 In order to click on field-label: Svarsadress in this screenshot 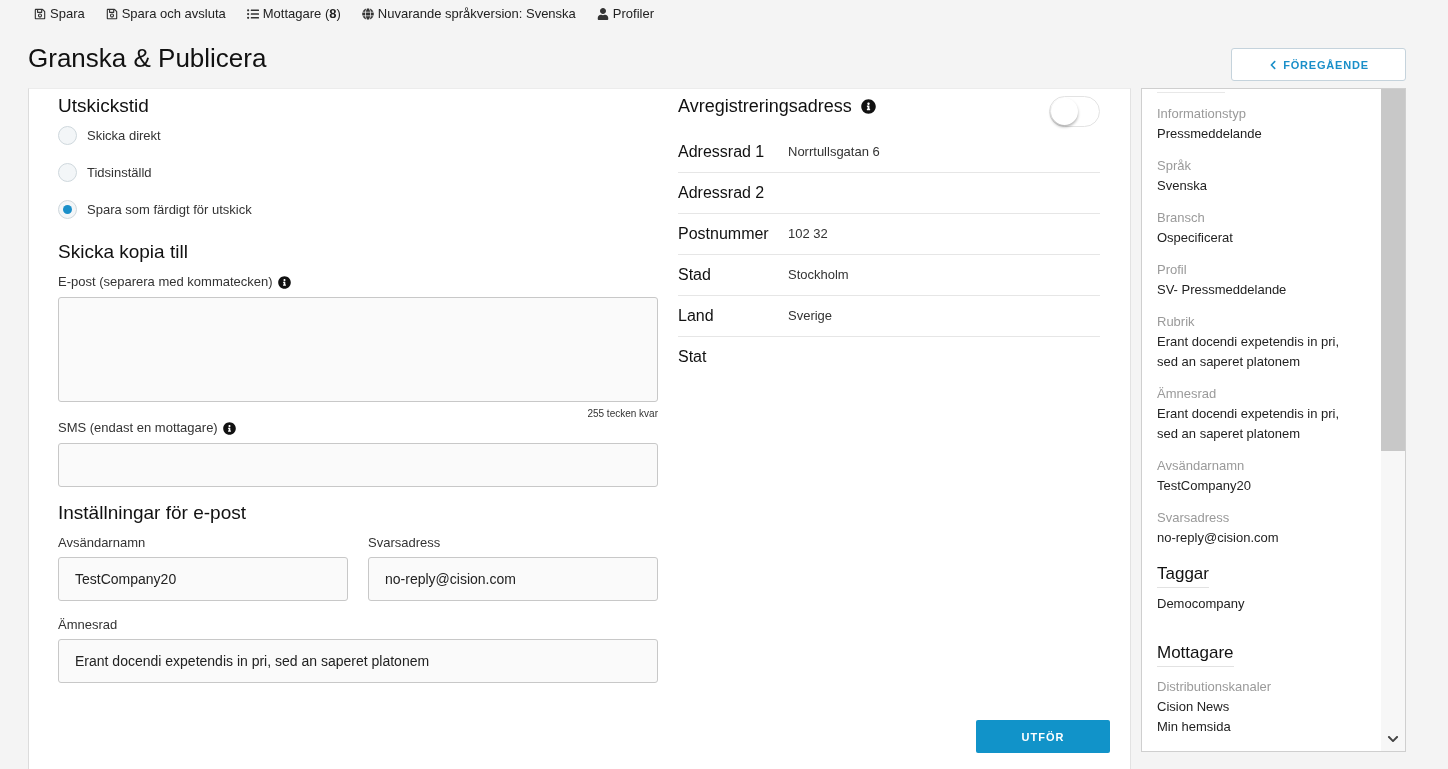, I will do `click(404, 543)`.